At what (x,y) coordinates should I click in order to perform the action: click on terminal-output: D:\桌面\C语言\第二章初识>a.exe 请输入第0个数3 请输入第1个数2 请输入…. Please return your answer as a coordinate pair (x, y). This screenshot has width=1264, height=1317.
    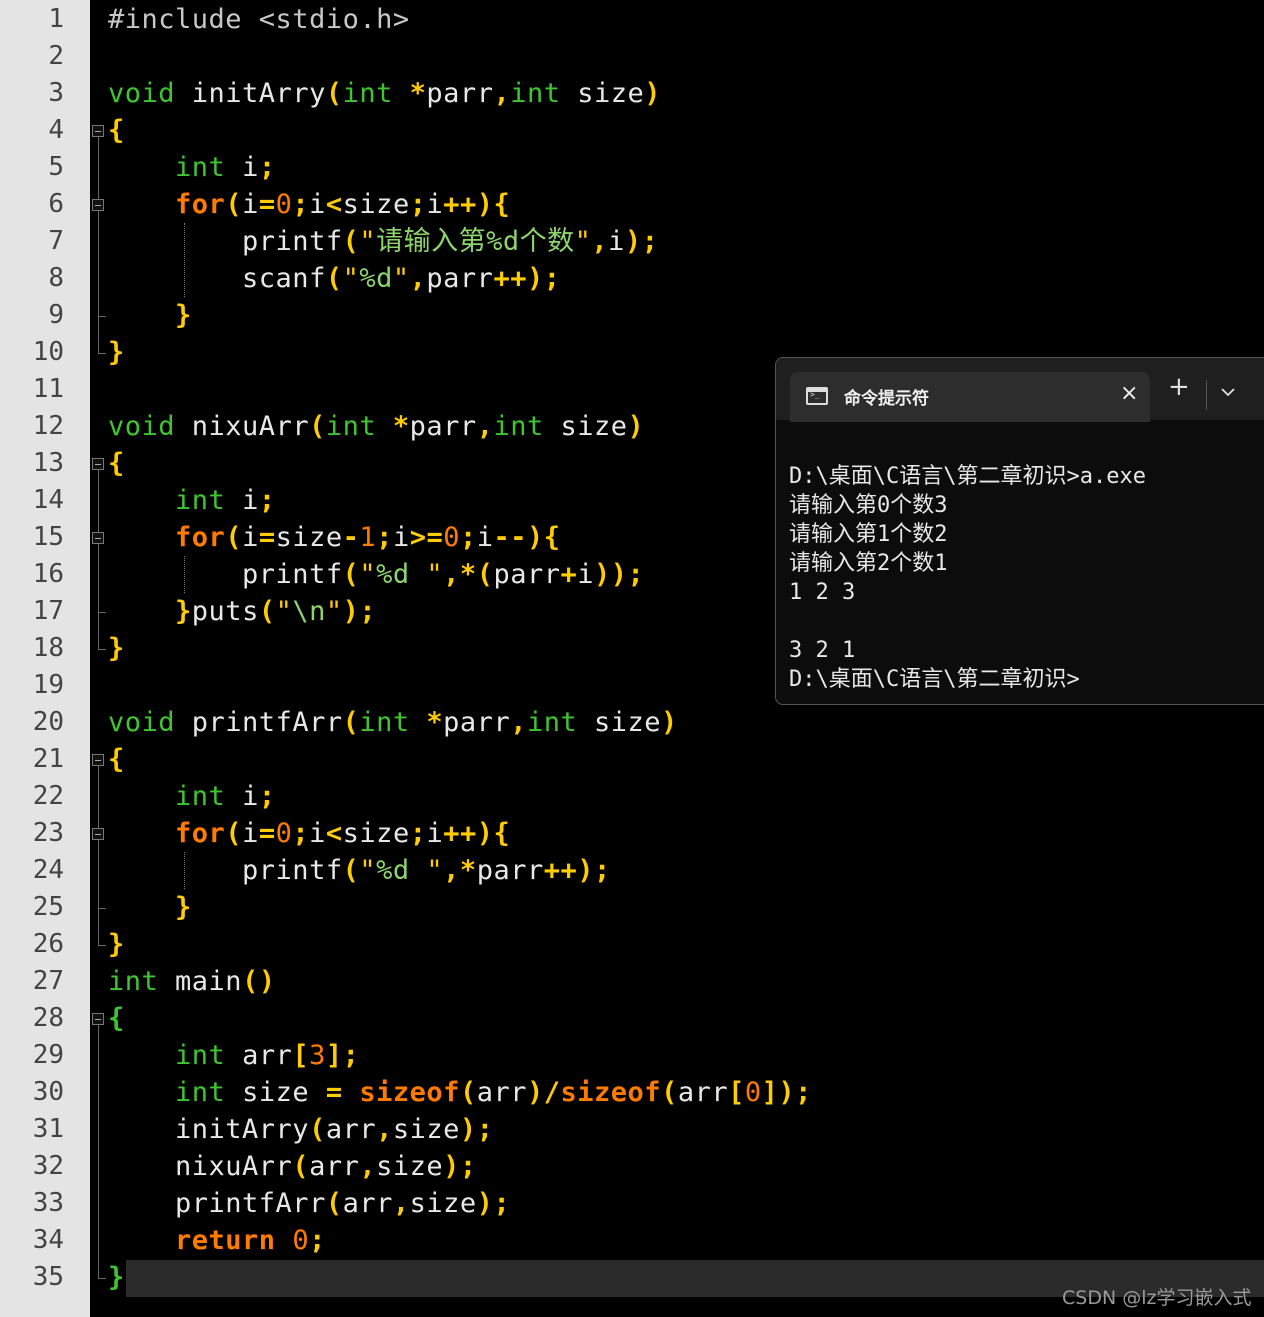
    Looking at the image, I should click on (1020, 562).